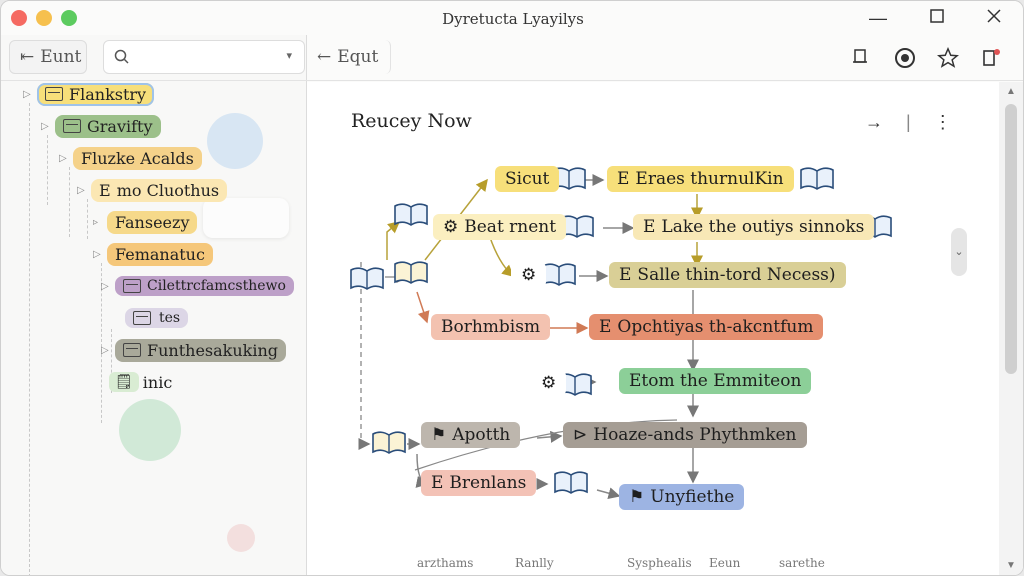  Describe the element at coordinates (937, 18) in the screenshot. I see `maximize-icon` at that location.